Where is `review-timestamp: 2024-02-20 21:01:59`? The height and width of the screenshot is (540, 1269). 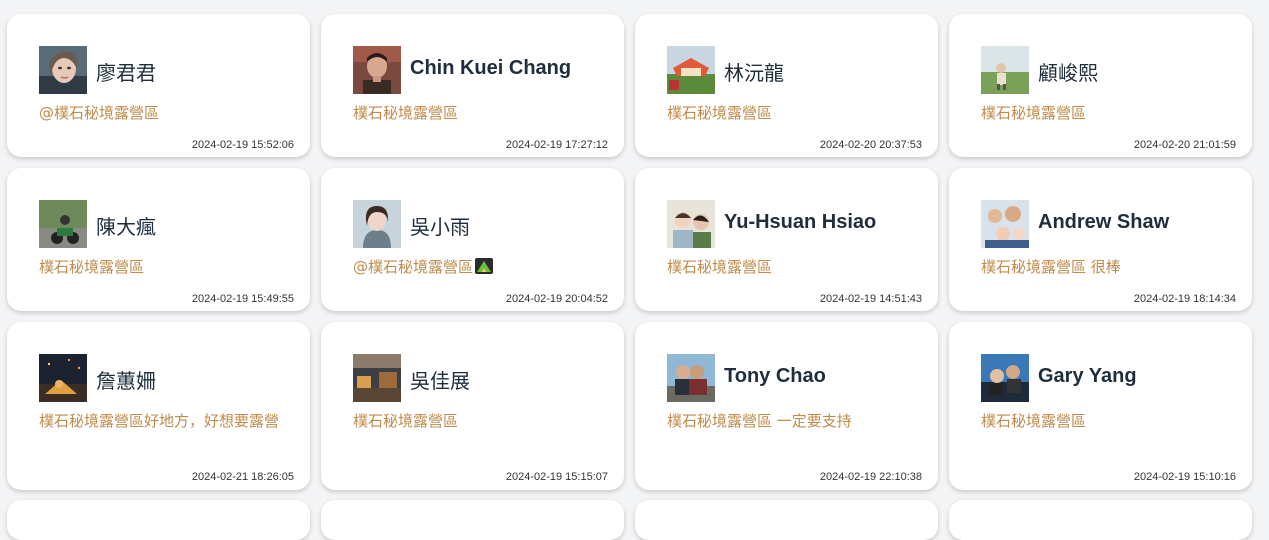 review-timestamp: 2024-02-20 21:01:59 is located at coordinates (1184, 145).